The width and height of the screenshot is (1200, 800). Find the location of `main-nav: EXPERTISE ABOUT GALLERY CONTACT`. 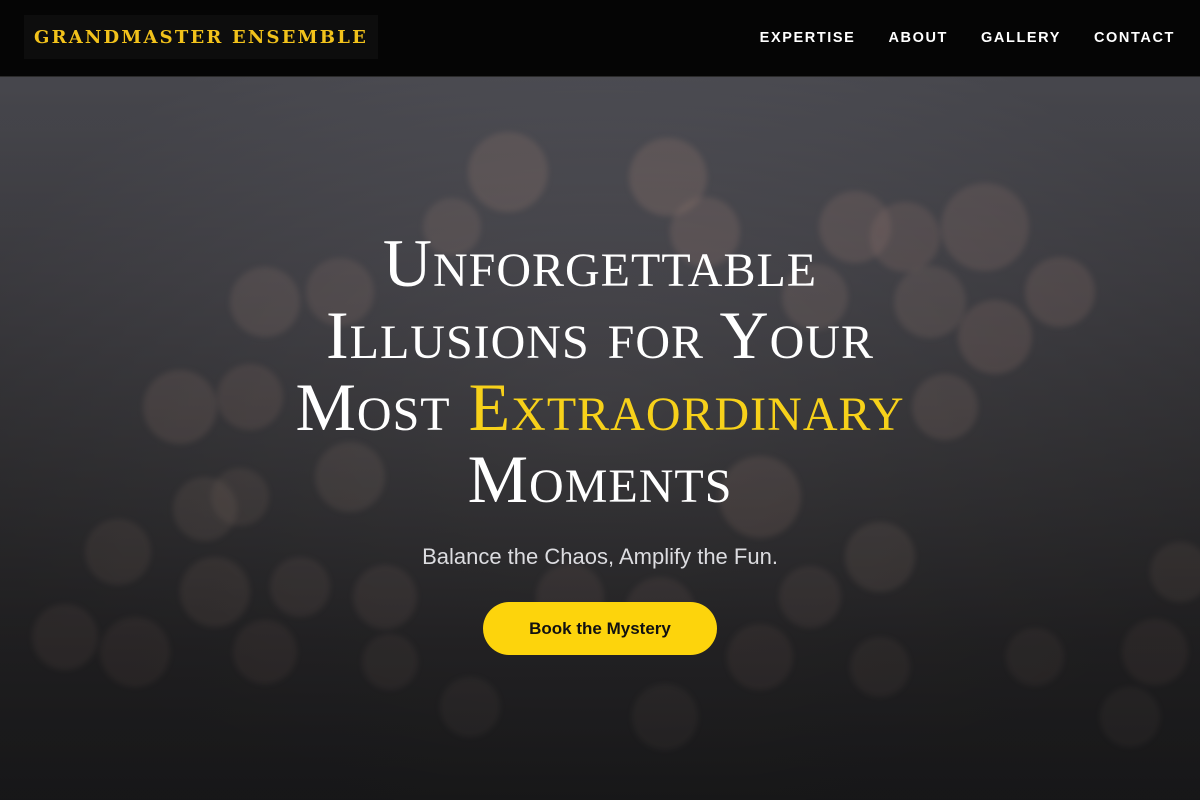

main-nav: EXPERTISE ABOUT GALLERY CONTACT is located at coordinates (967, 38).